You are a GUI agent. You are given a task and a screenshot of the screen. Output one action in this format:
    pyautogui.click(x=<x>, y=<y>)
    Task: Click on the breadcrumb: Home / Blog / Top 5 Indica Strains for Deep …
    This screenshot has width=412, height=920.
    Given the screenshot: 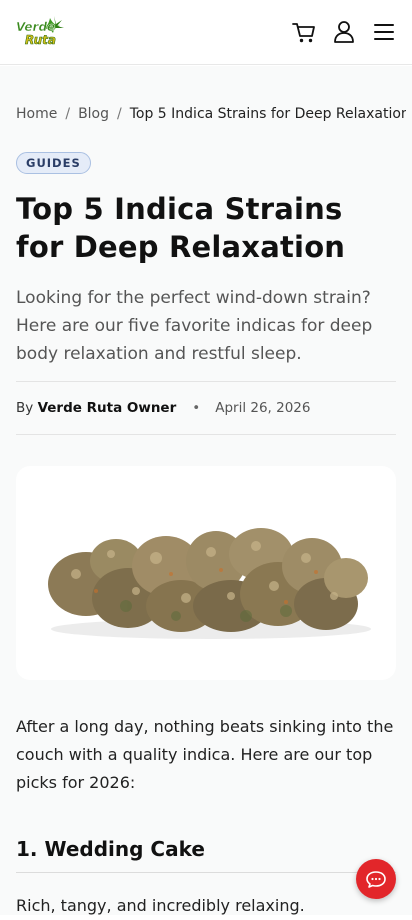 What is the action you would take?
    pyautogui.click(x=211, y=116)
    